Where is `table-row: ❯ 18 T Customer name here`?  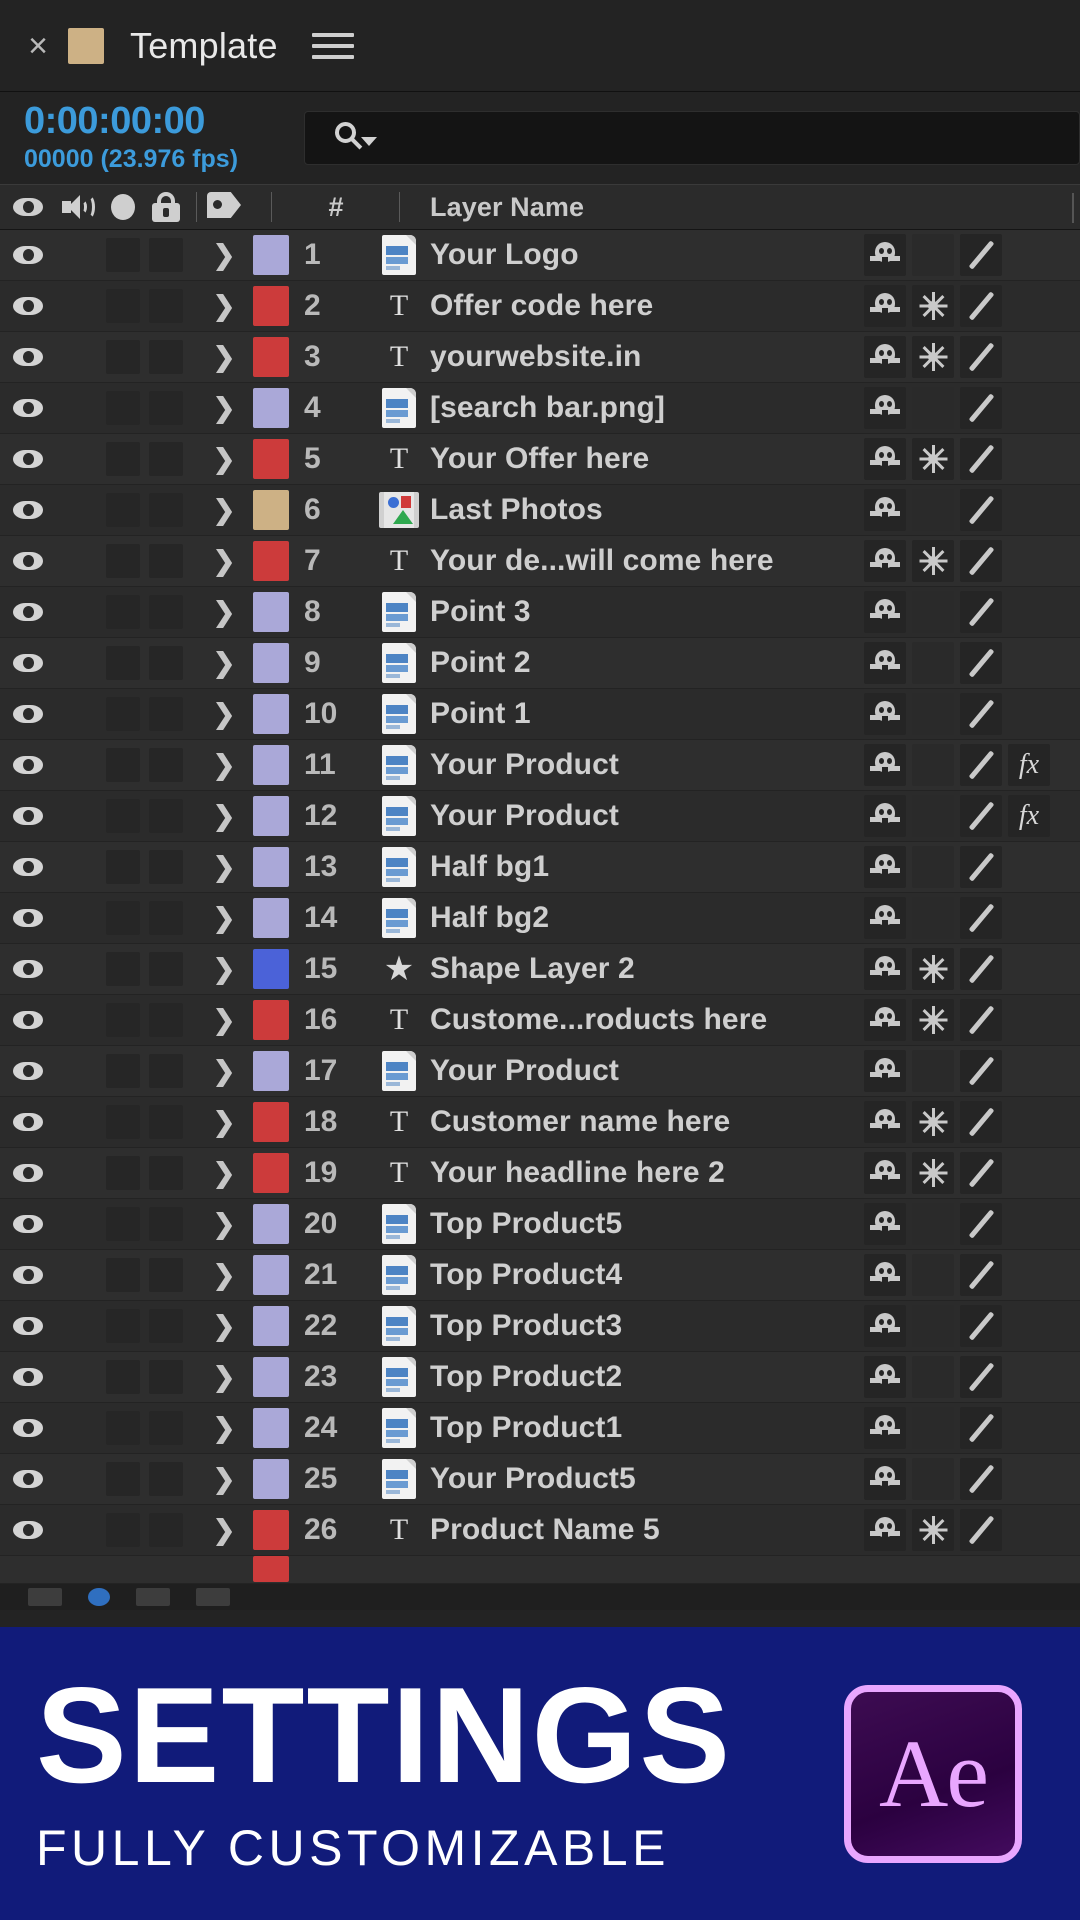
table-row: ❯ 18 T Customer name here is located at coordinates (540, 1122).